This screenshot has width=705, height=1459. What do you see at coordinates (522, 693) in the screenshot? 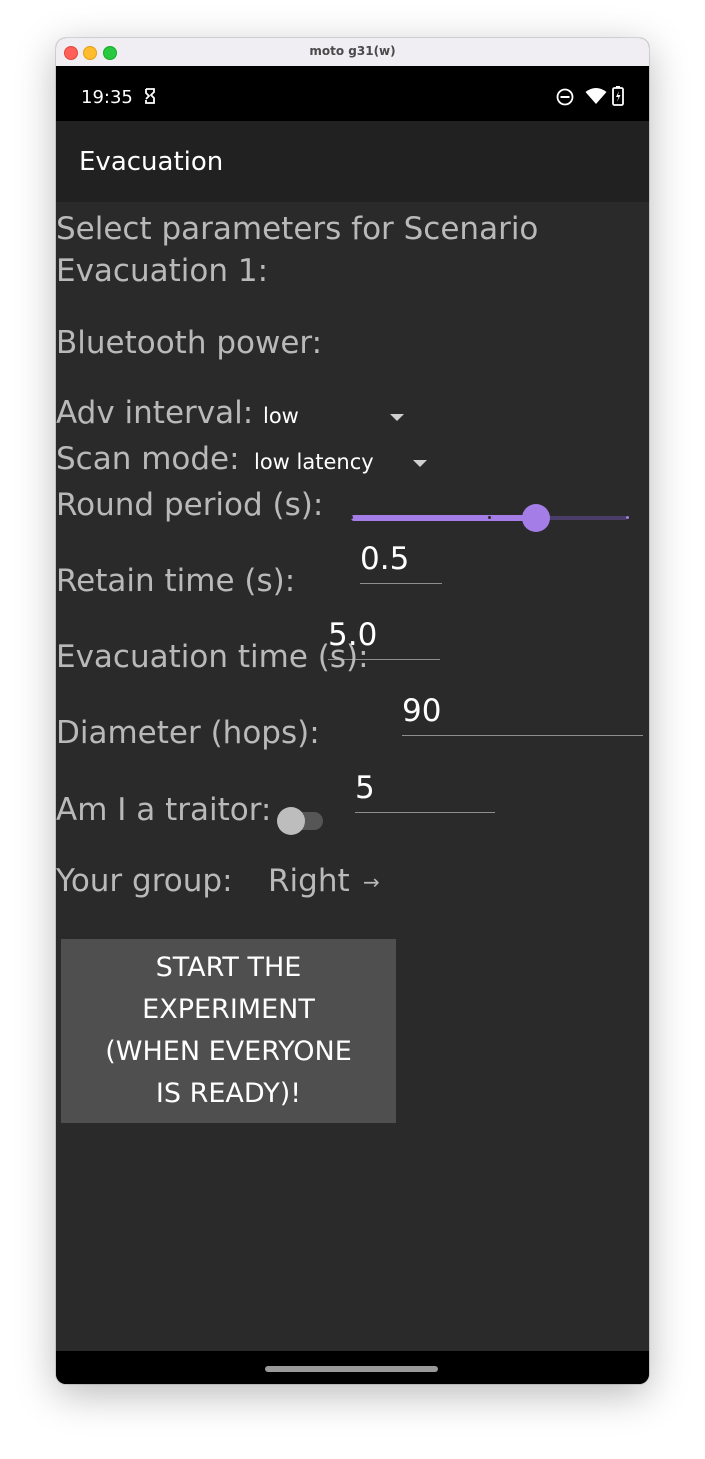
I see `evacuation-time-input: 90` at bounding box center [522, 693].